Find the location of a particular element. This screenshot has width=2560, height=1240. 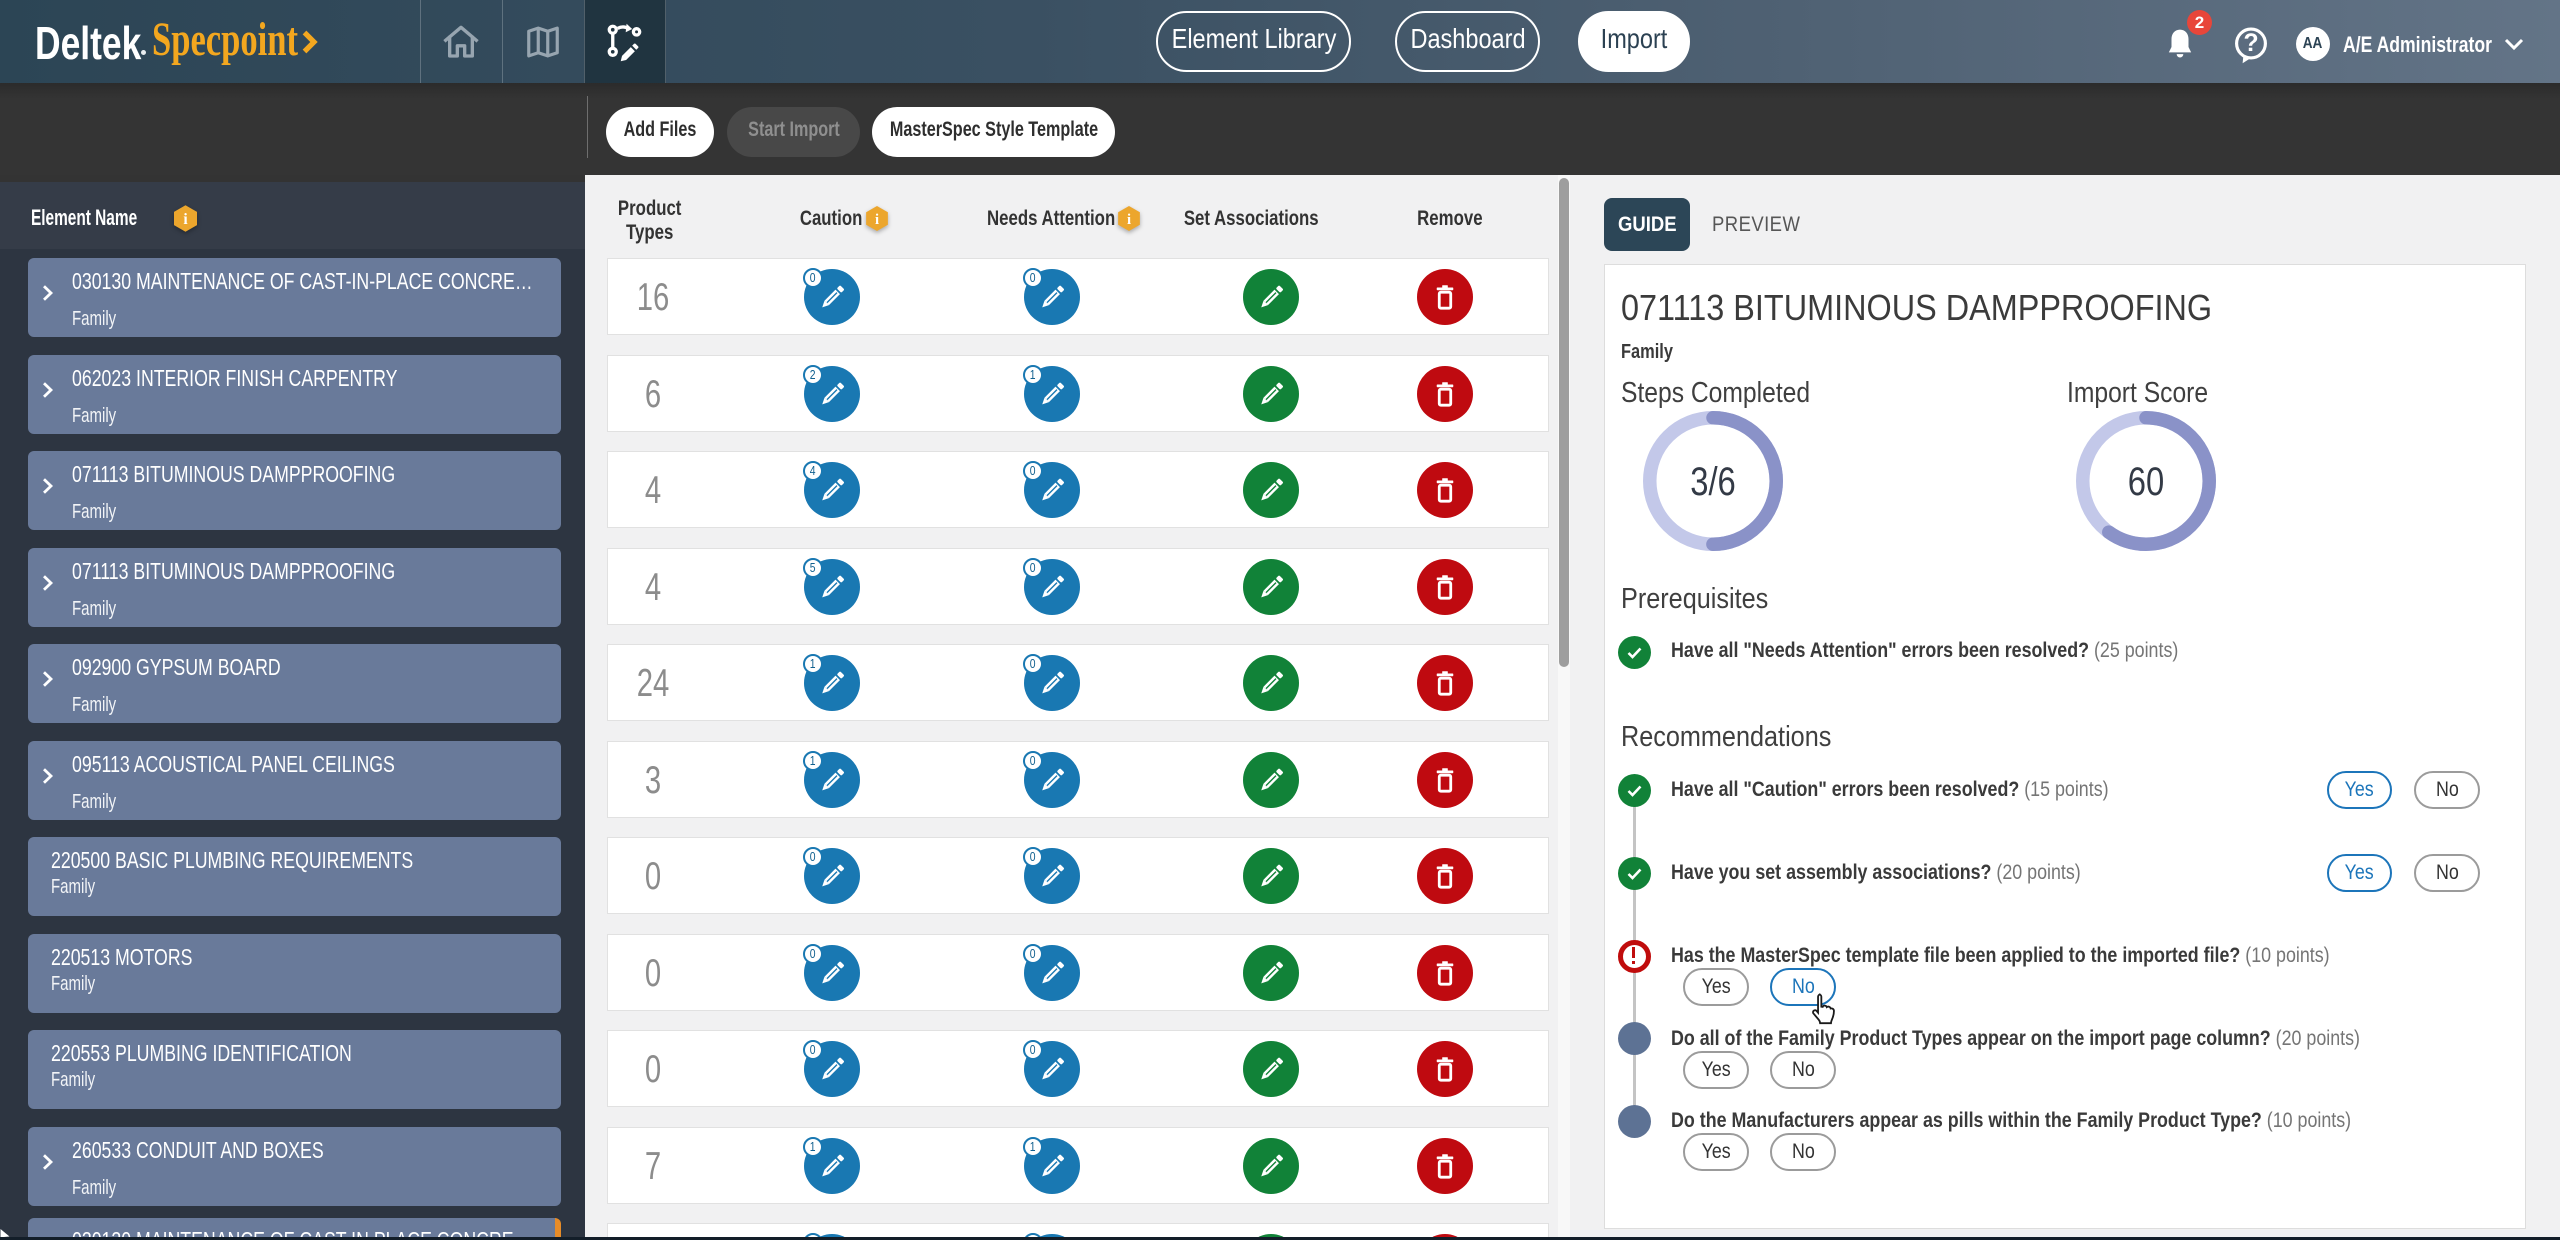

svg-text: 60 is located at coordinates (2146, 481).